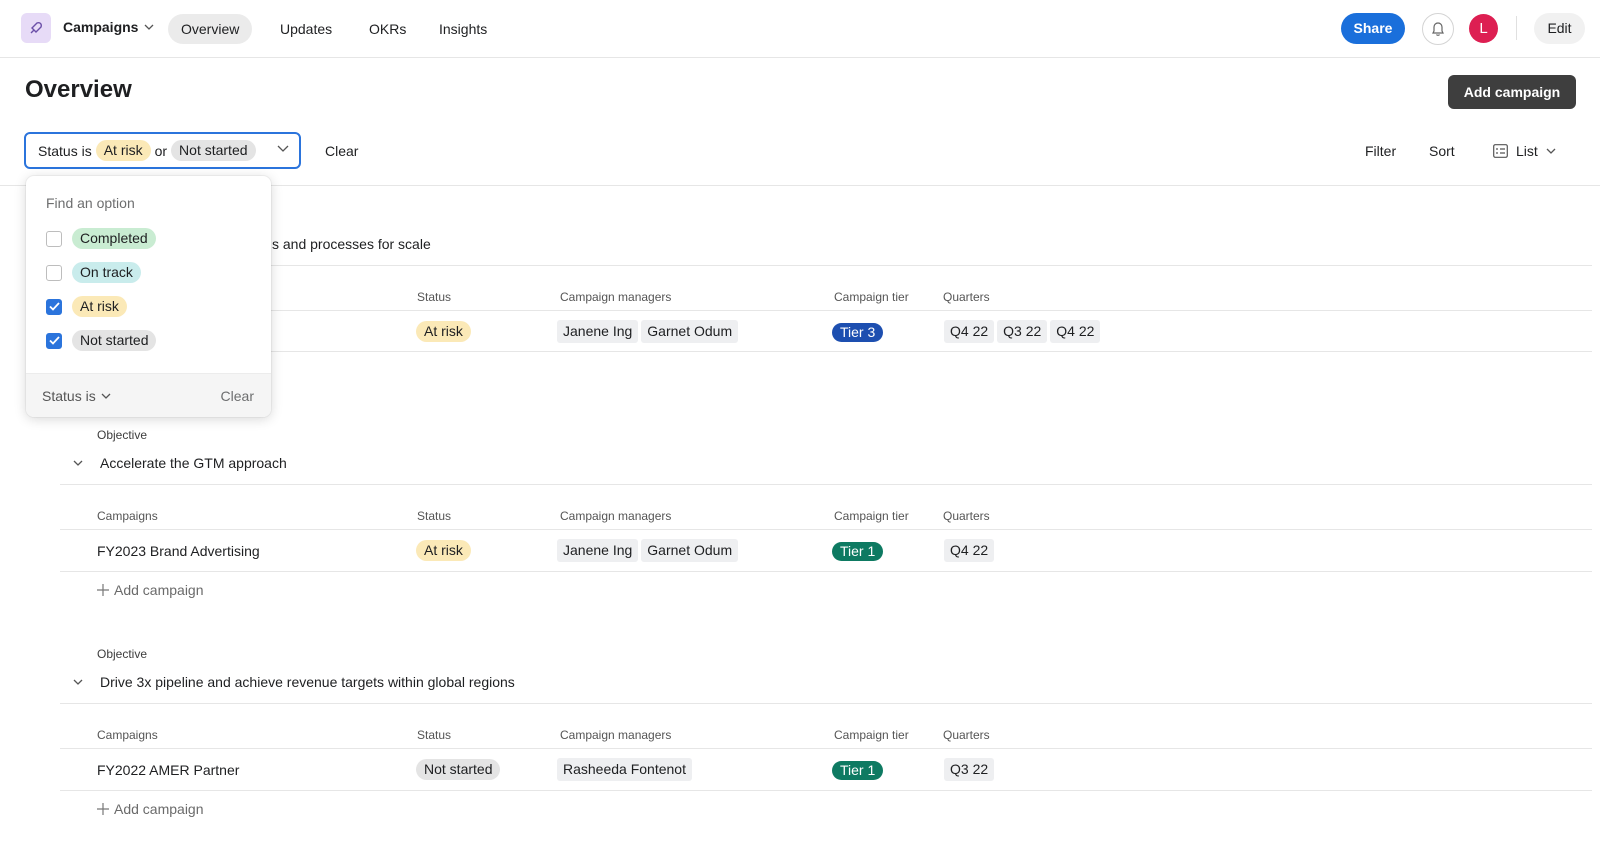 Image resolution: width=1600 pixels, height=866 pixels. Describe the element at coordinates (1438, 29) in the screenshot. I see `bell-icon` at that location.